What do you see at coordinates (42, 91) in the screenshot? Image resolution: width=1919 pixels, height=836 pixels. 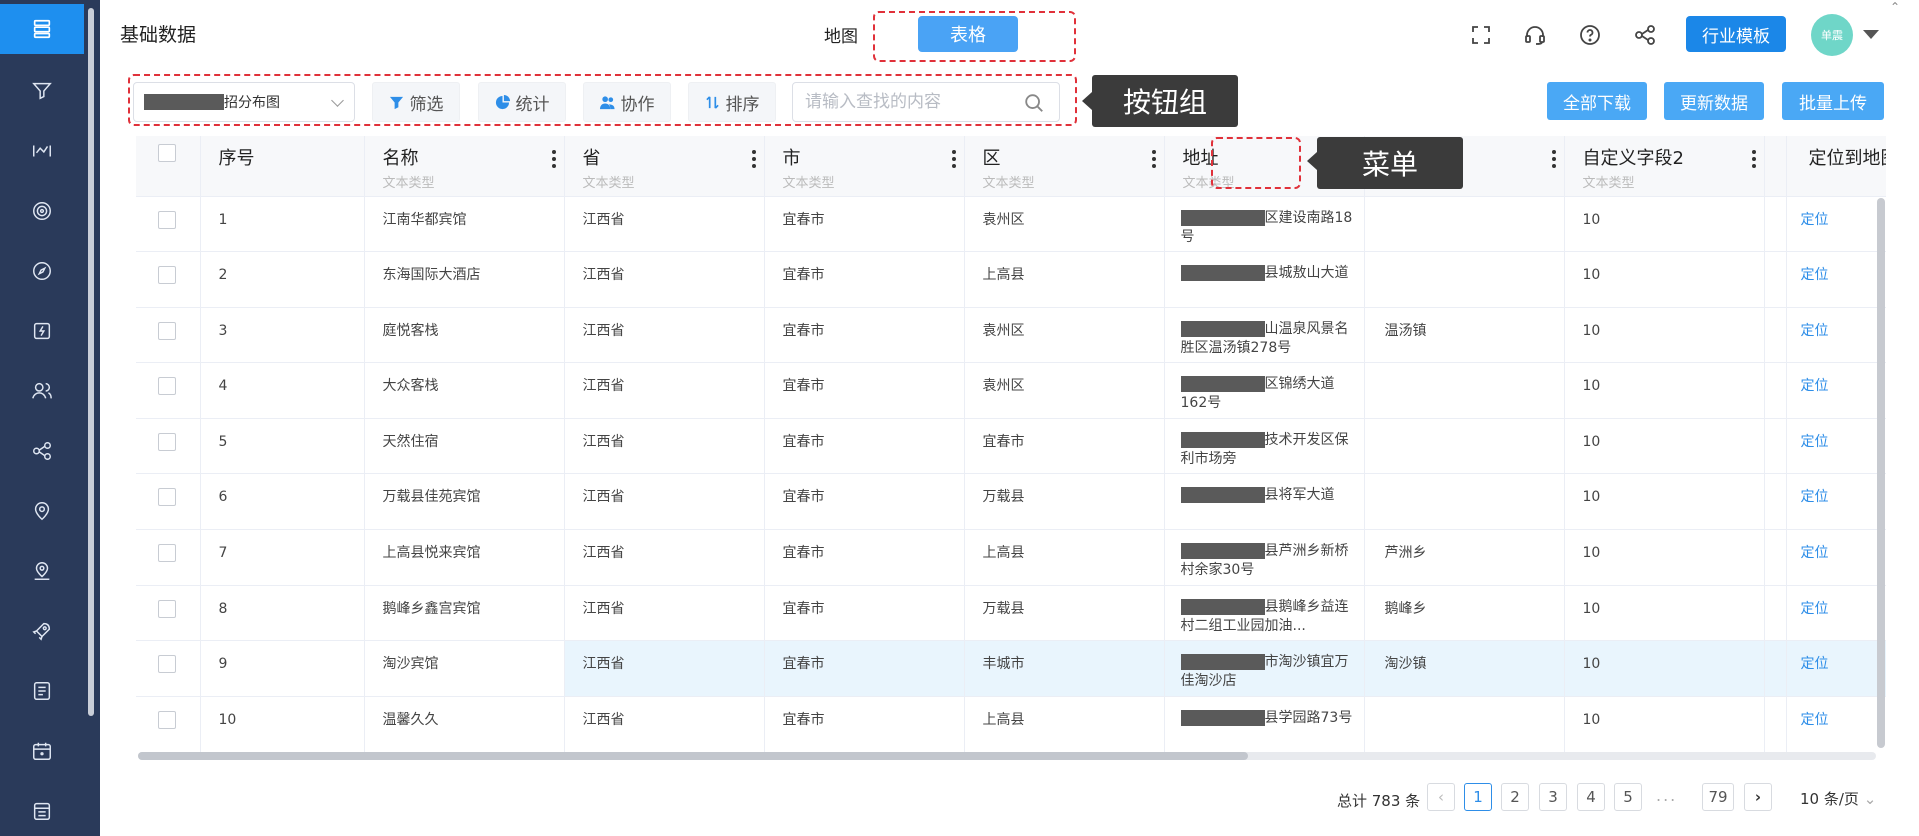 I see `sidebar-item-filter` at bounding box center [42, 91].